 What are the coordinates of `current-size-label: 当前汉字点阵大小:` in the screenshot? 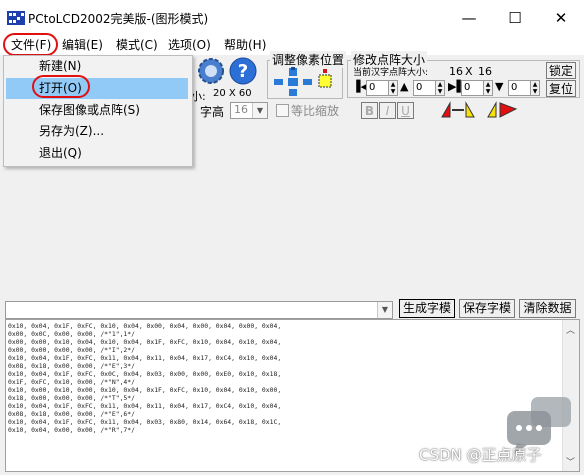 It's located at (391, 73).